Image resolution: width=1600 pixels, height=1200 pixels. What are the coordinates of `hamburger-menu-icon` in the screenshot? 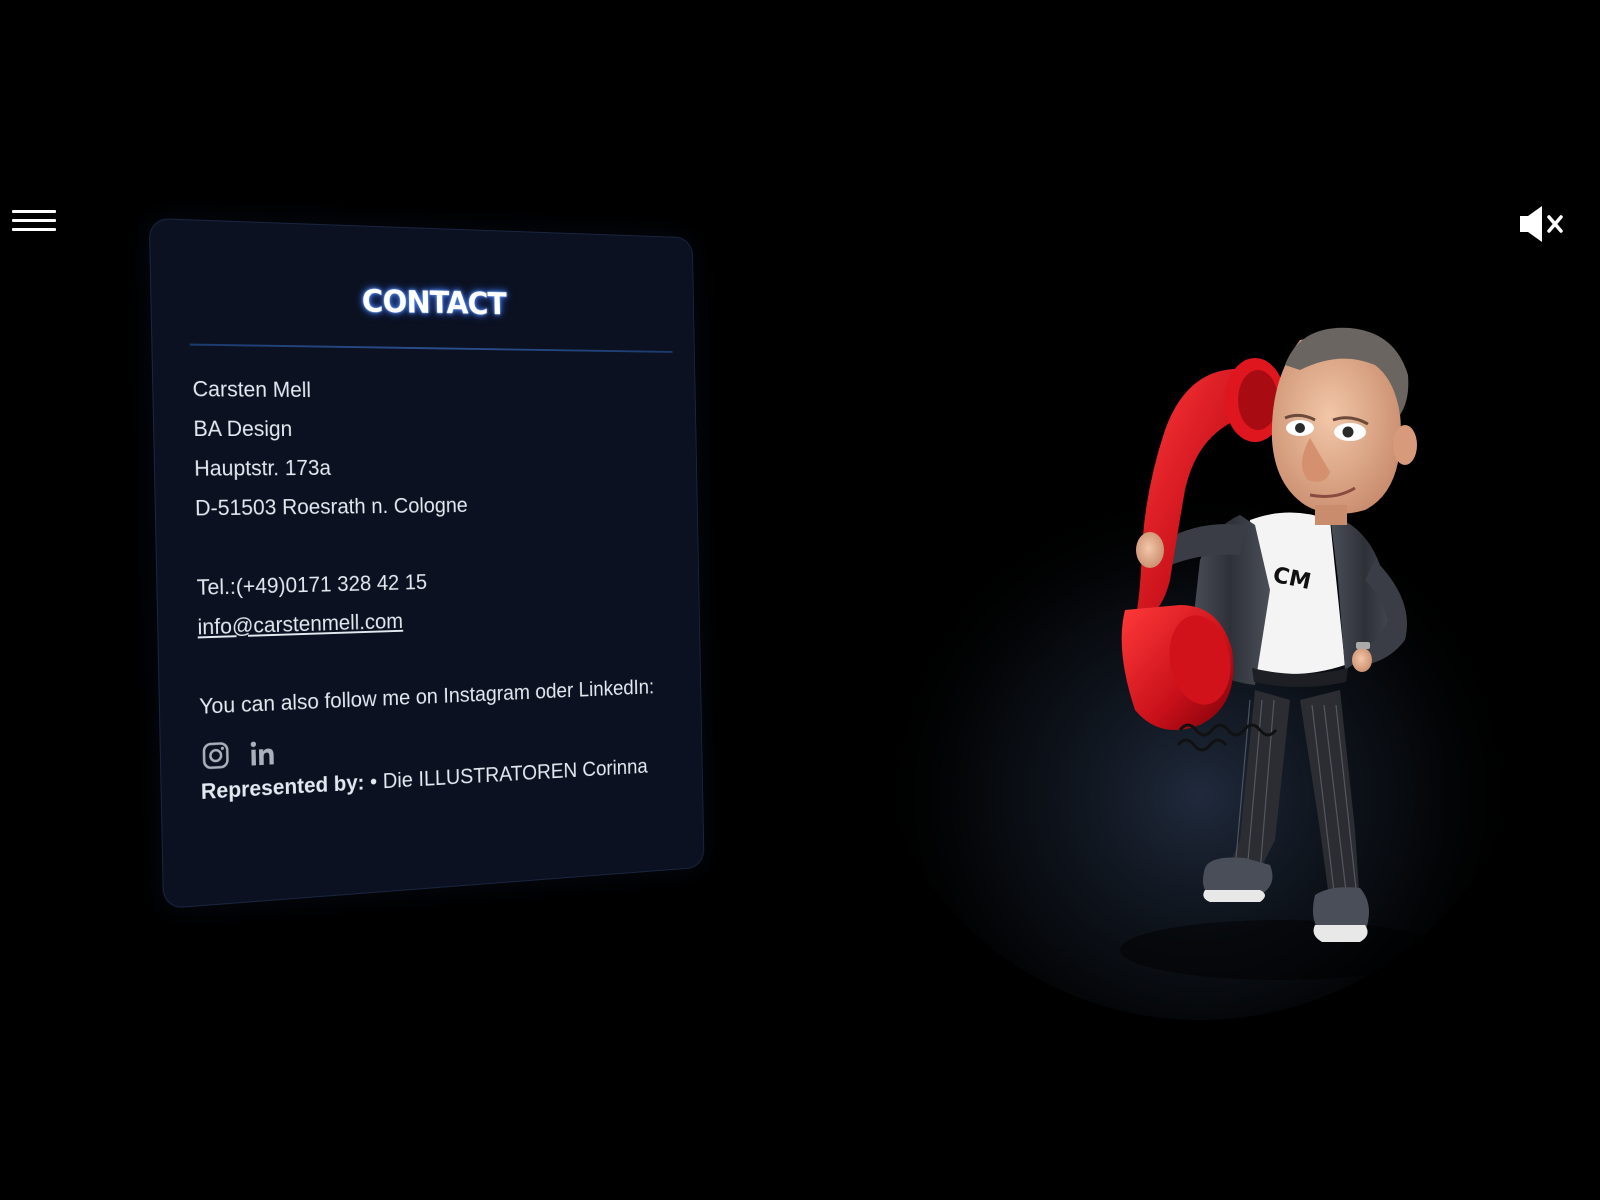 It's located at (34, 223).